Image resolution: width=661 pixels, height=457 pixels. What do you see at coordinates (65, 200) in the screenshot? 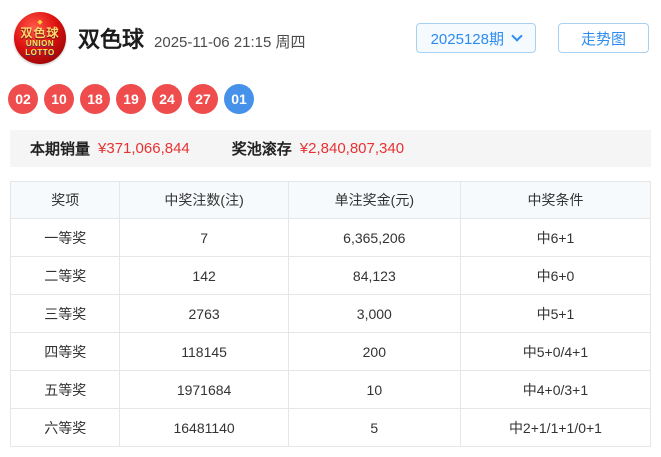
I see `col-header-prize: 奖项` at bounding box center [65, 200].